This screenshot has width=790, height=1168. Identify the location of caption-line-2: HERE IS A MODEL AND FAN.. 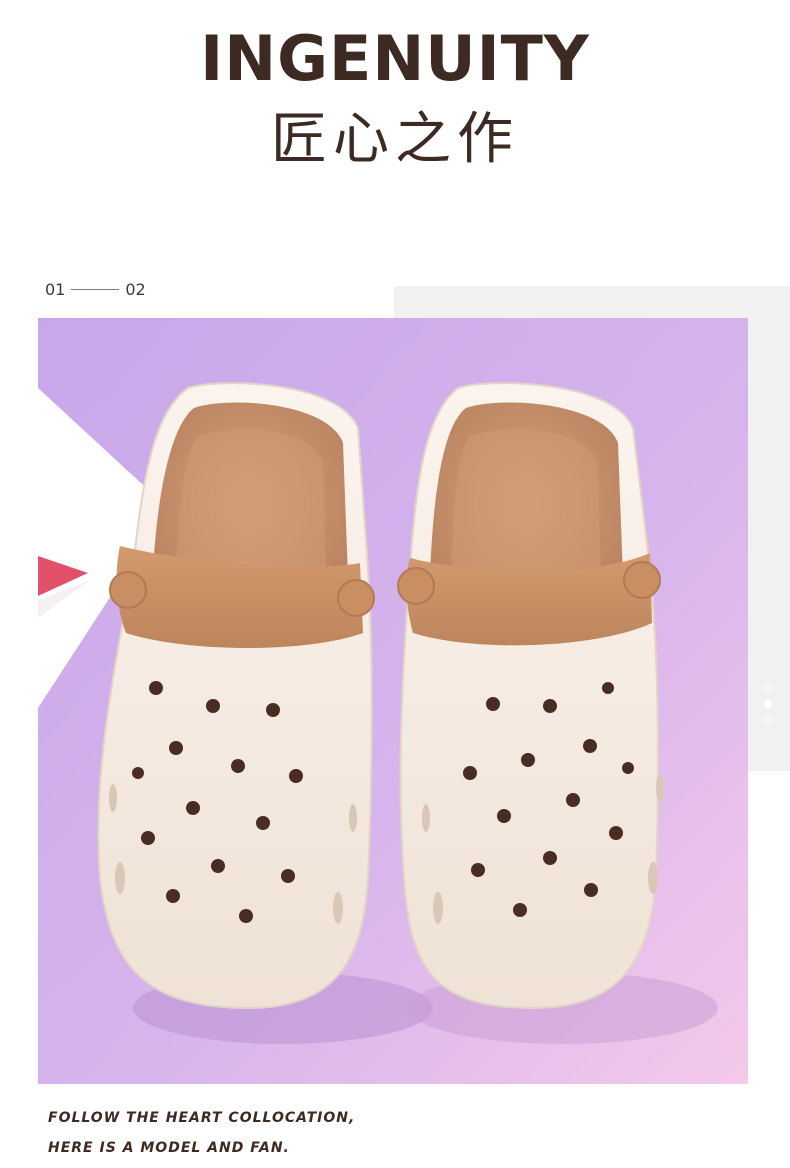
(169, 1148).